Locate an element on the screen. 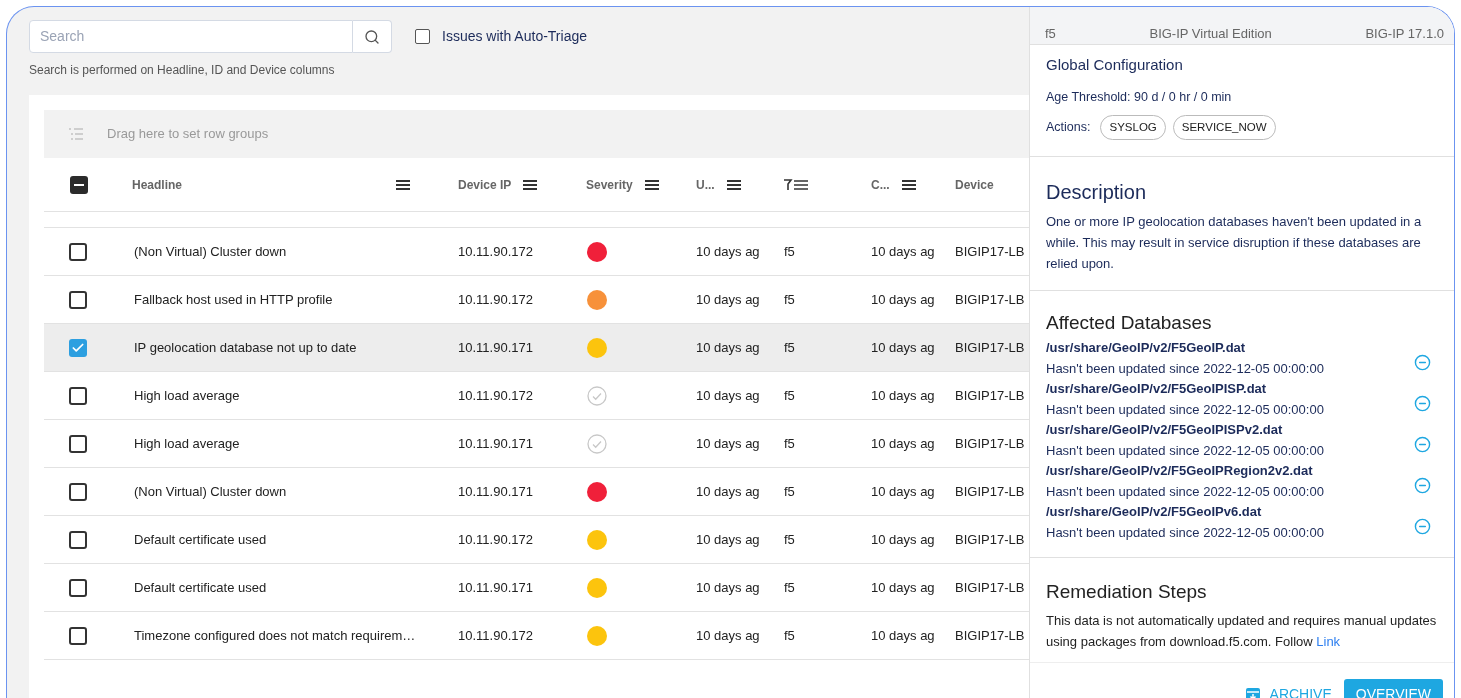 The width and height of the screenshot is (1461, 698). auto-triage-label: Issues with Auto-Triage is located at coordinates (514, 36).